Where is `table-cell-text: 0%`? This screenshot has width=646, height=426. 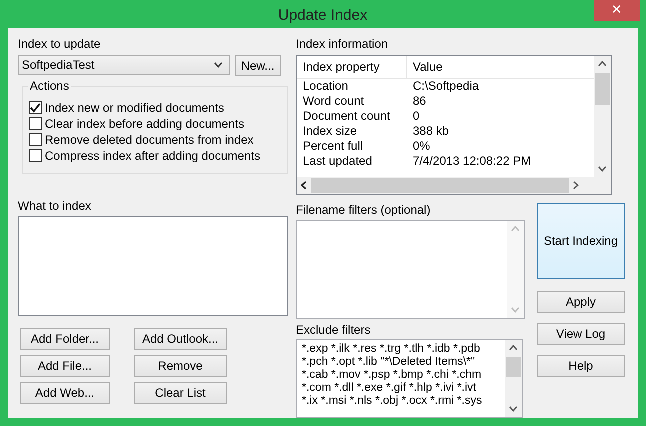
table-cell-text: 0% is located at coordinates (421, 146).